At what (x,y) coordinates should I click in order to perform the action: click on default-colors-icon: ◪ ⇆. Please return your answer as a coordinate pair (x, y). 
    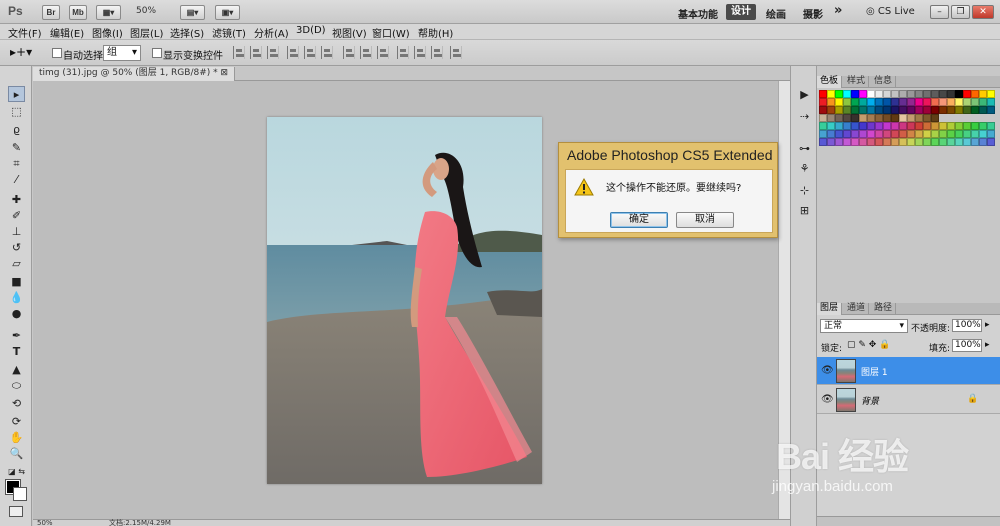
    Looking at the image, I should click on (16, 472).